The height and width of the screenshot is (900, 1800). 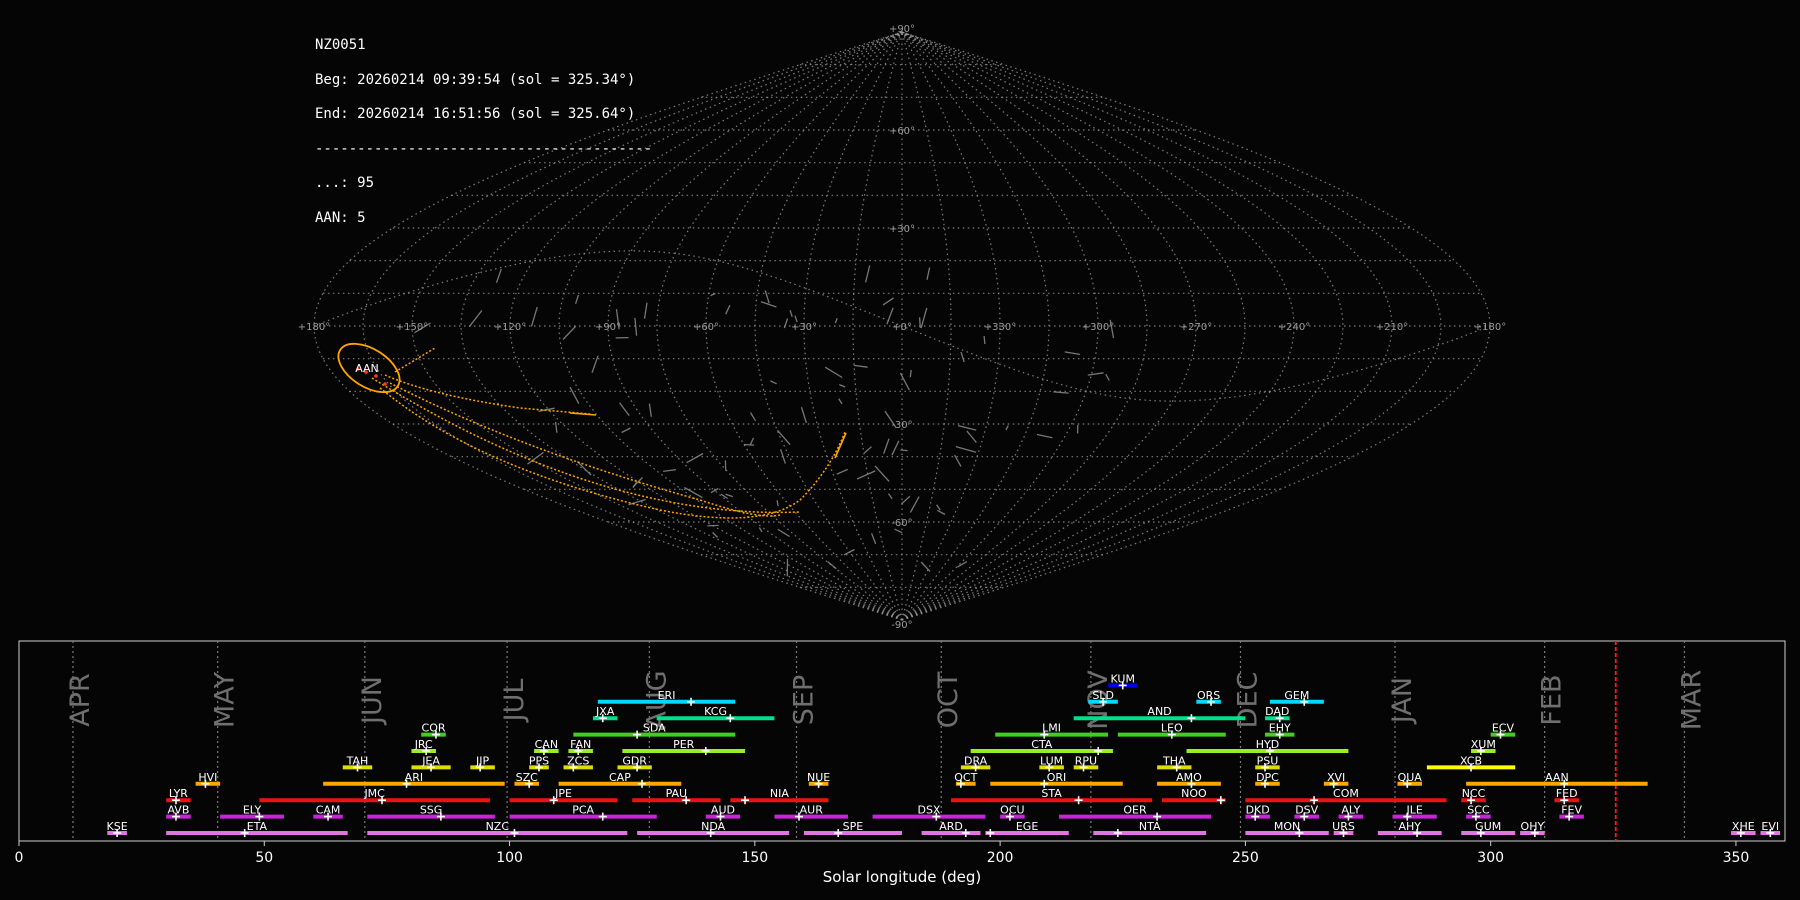 I want to click on shower-label: NIA, so click(x=779, y=793).